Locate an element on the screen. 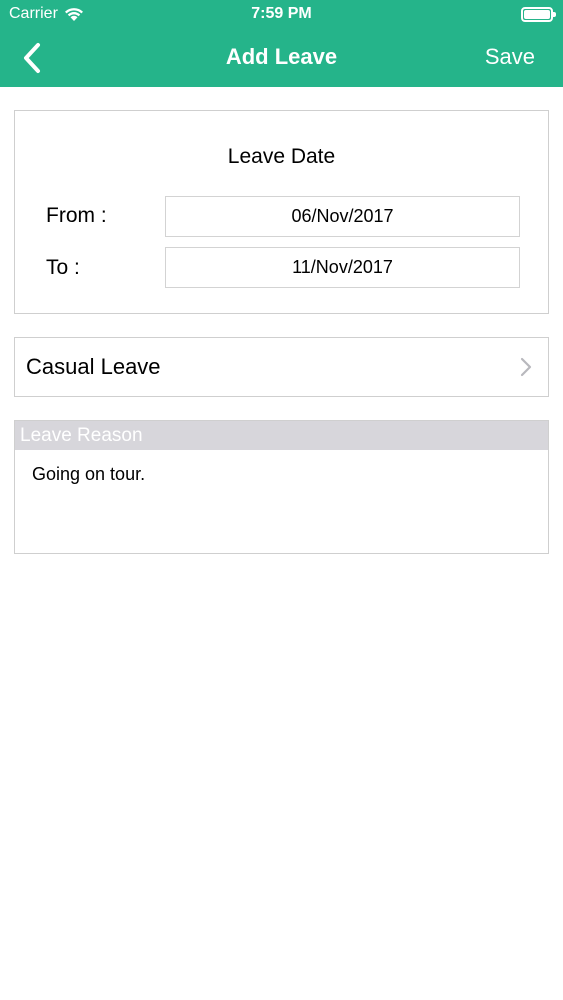  leave-date-title: Leave Date is located at coordinates (281, 156).